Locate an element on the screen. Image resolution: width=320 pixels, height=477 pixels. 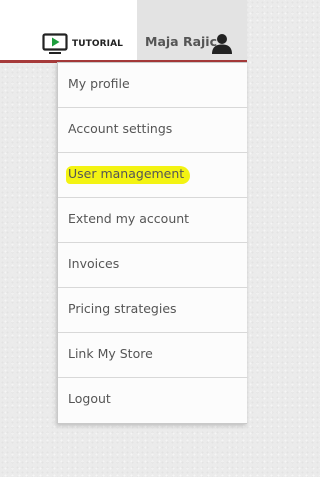
menu-item-account-settings: Account settings is located at coordinates (152, 130).